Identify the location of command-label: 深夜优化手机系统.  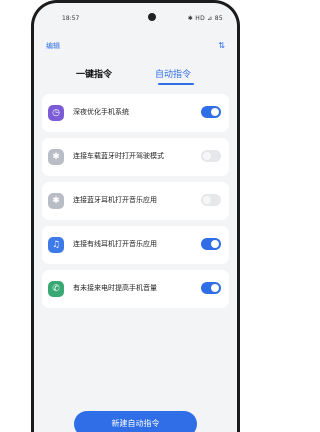
(101, 112).